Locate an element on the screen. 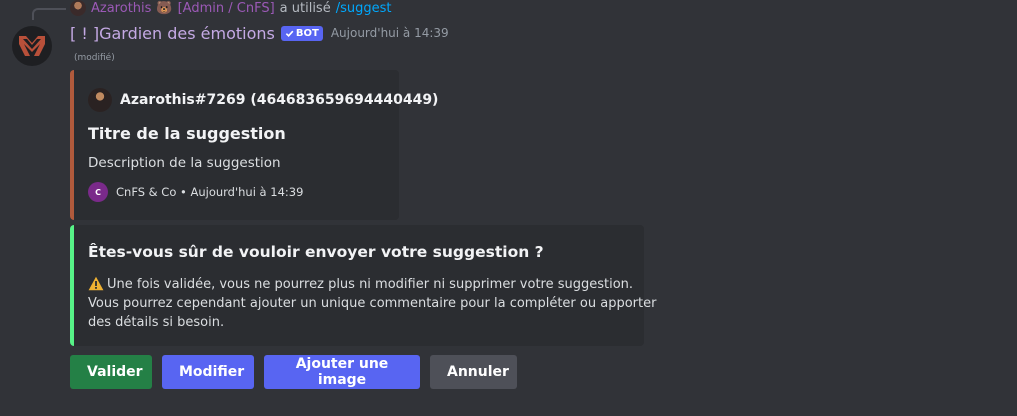  command-name: /suggest is located at coordinates (364, 8).